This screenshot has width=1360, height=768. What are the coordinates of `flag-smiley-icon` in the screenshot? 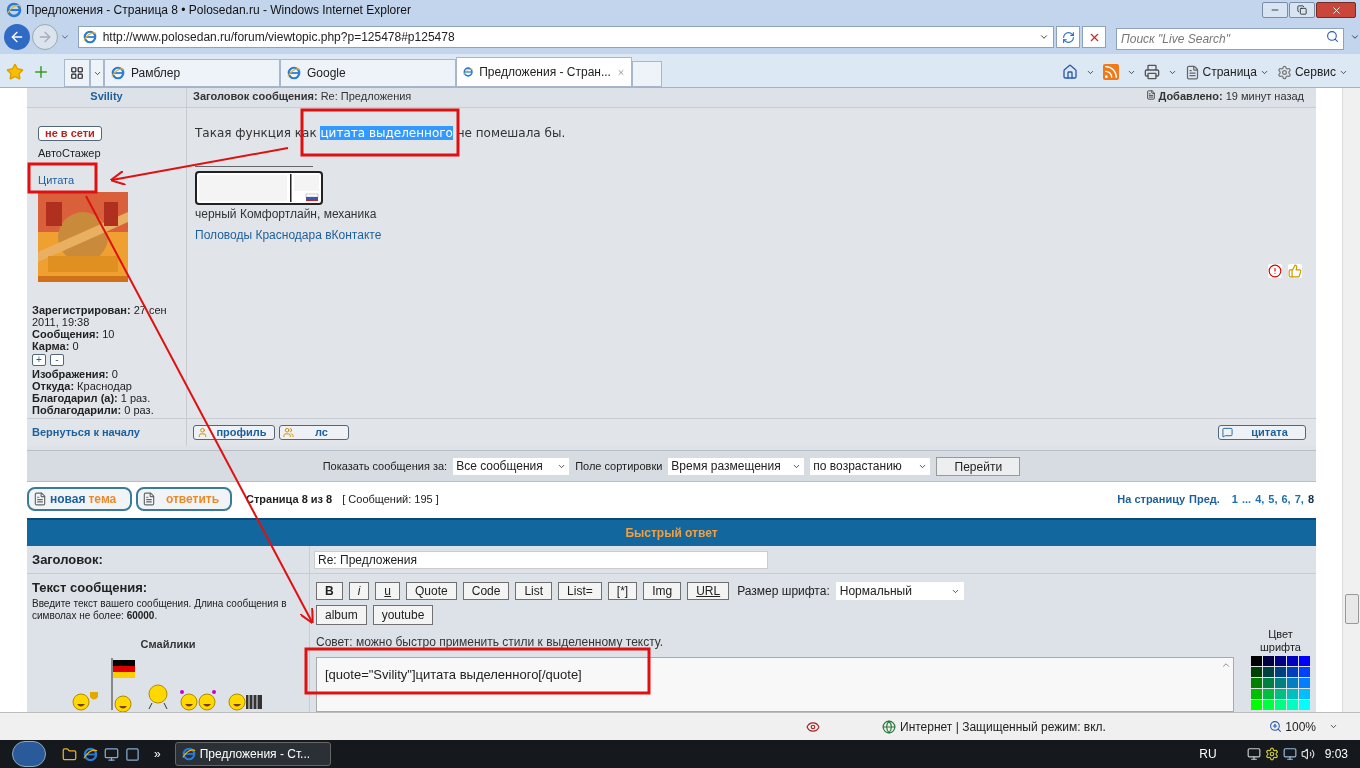 It's located at (123, 684).